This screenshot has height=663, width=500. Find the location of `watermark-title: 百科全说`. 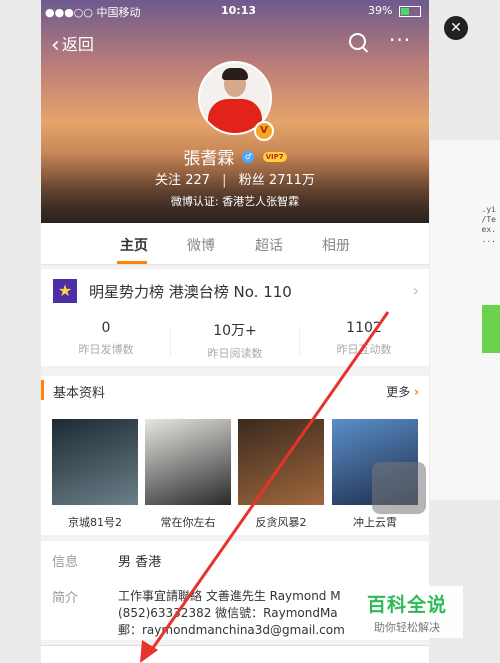

watermark-title: 百科全说 is located at coordinates (406, 605).